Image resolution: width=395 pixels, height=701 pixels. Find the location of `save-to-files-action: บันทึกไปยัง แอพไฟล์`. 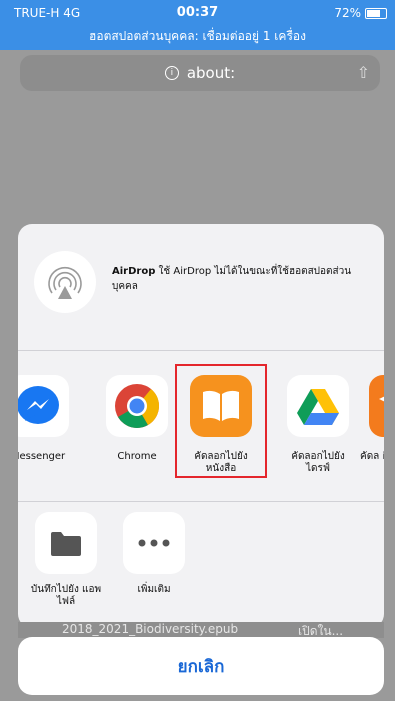

save-to-files-action: บันทึกไปยัง แอพไฟล์ is located at coordinates (66, 560).